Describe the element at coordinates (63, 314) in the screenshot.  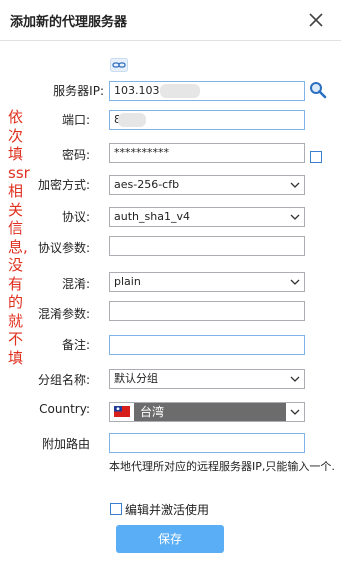
I see `obfs-param-label: 混淆参数:` at that location.